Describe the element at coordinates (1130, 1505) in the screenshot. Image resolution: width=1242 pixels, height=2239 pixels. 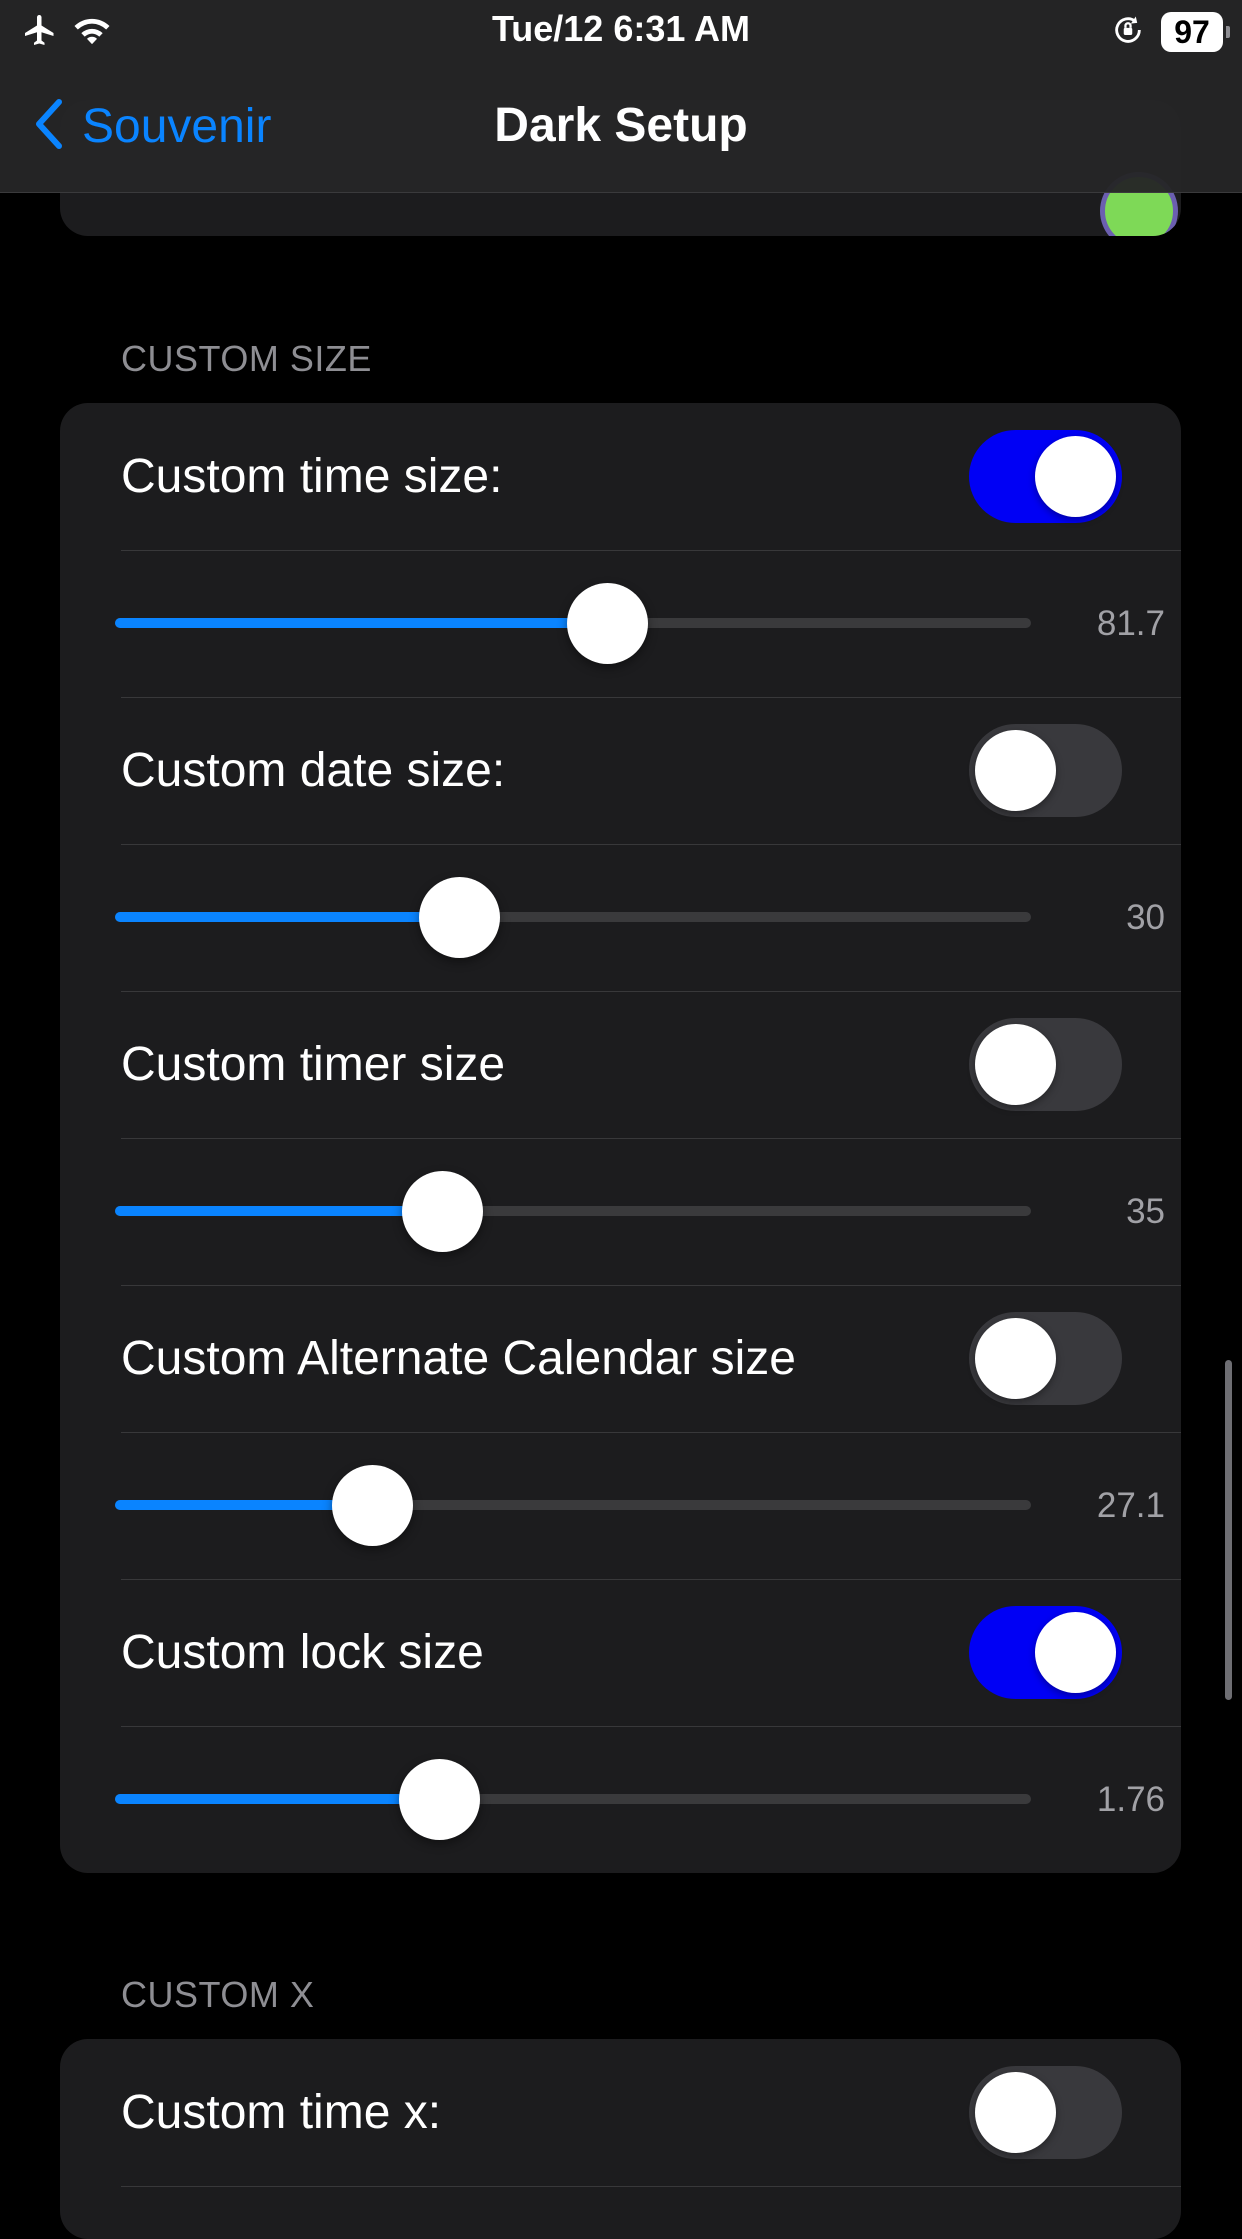
I see `custom-alternate-calendar-size-value: 27.1` at that location.